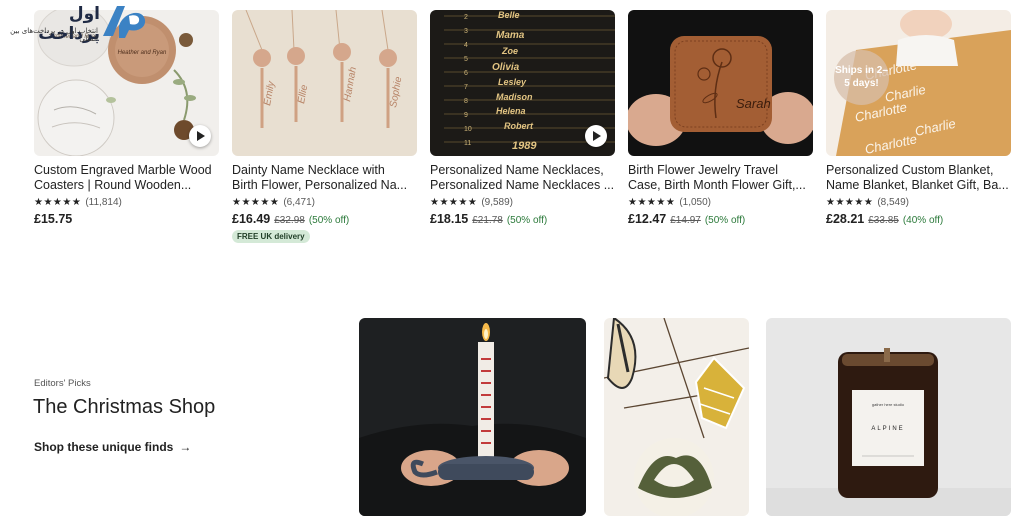 Image resolution: width=1024 pixels, height=529 pixels. I want to click on original-price: £14.97, so click(685, 220).